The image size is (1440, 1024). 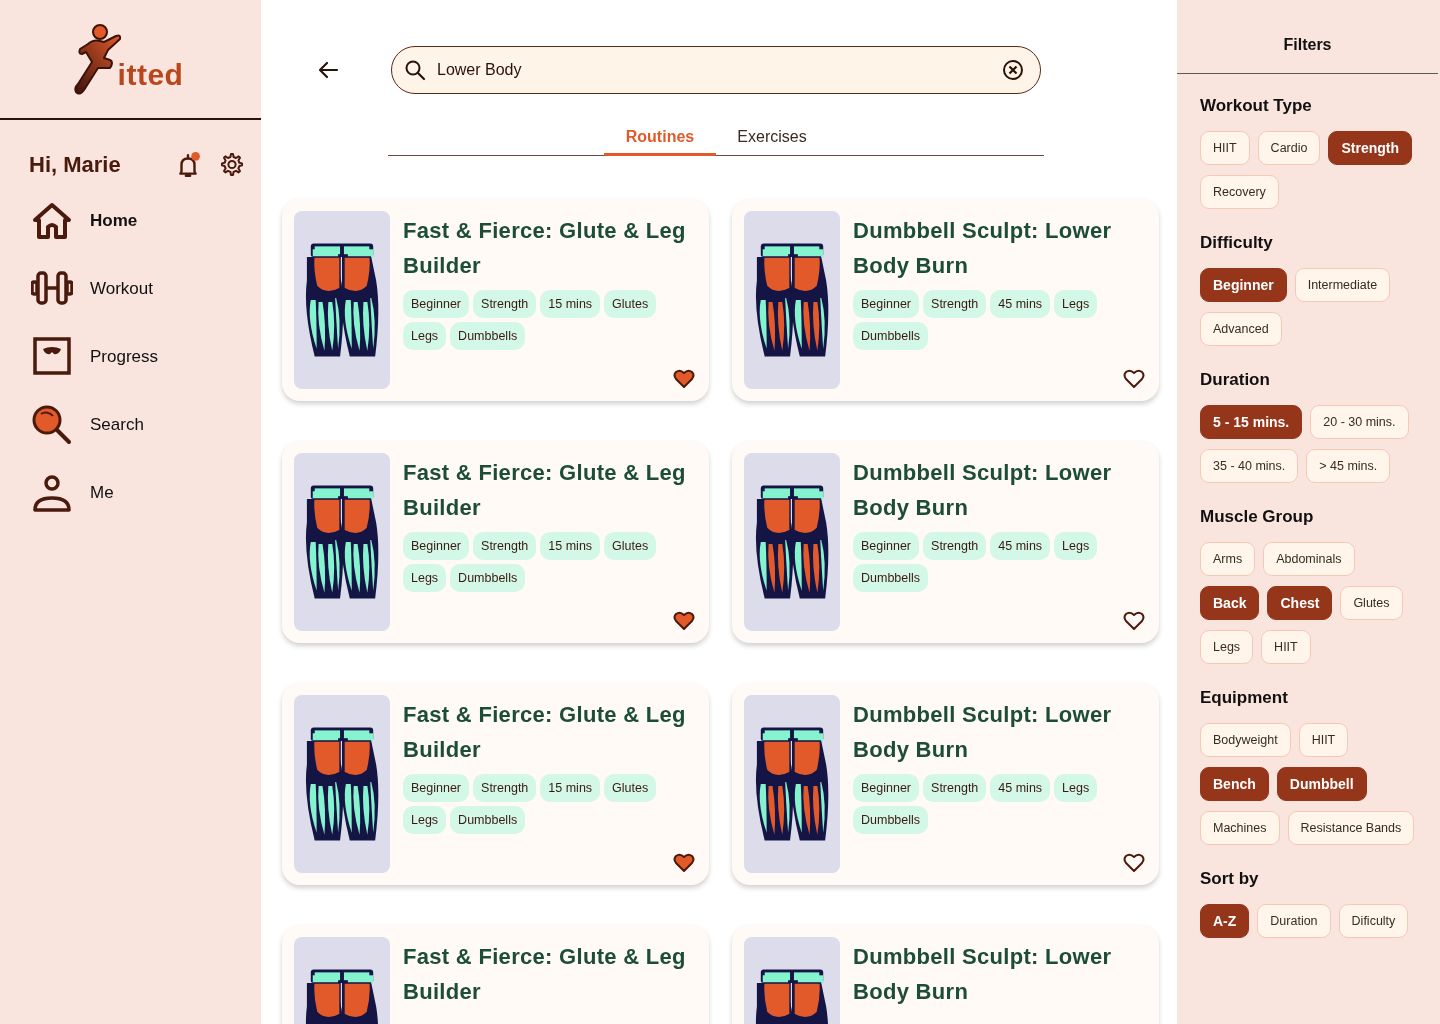 What do you see at coordinates (87, 425) in the screenshot?
I see `nav-item: Search` at bounding box center [87, 425].